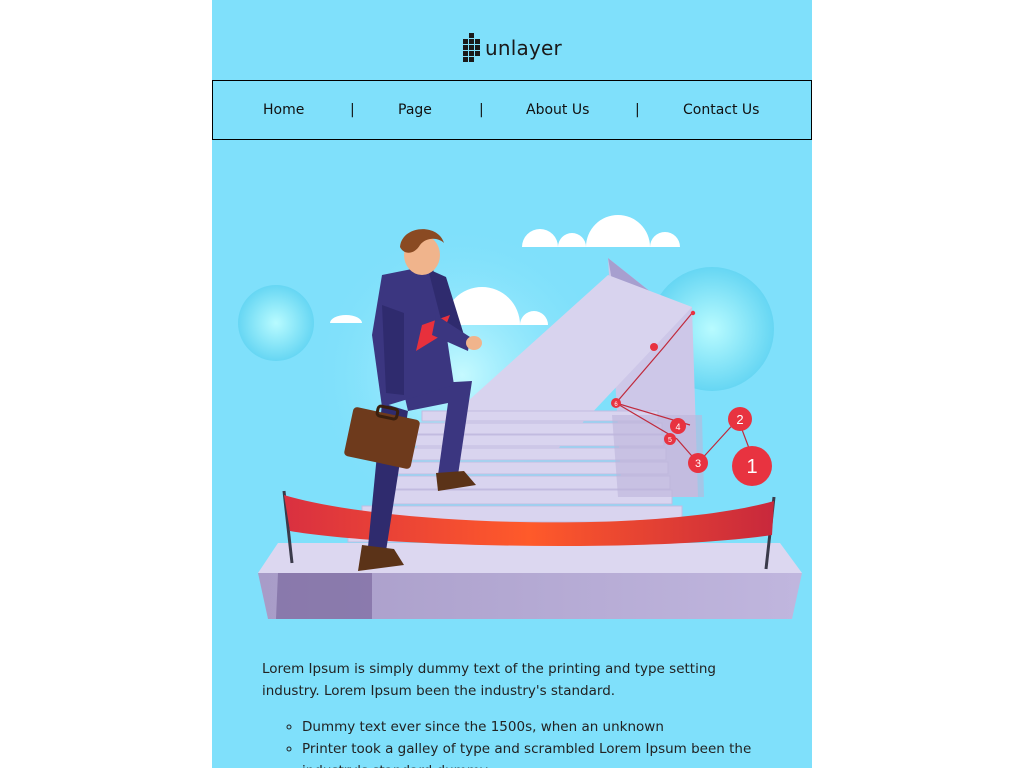 Image resolution: width=1024 pixels, height=768 pixels. I want to click on base-shadow, so click(324, 596).